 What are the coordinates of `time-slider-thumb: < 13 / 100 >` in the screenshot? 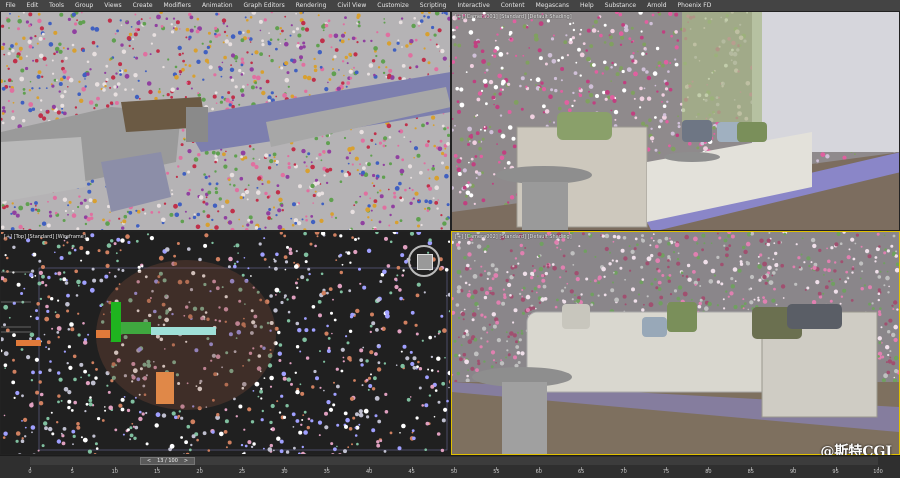 It's located at (167, 461).